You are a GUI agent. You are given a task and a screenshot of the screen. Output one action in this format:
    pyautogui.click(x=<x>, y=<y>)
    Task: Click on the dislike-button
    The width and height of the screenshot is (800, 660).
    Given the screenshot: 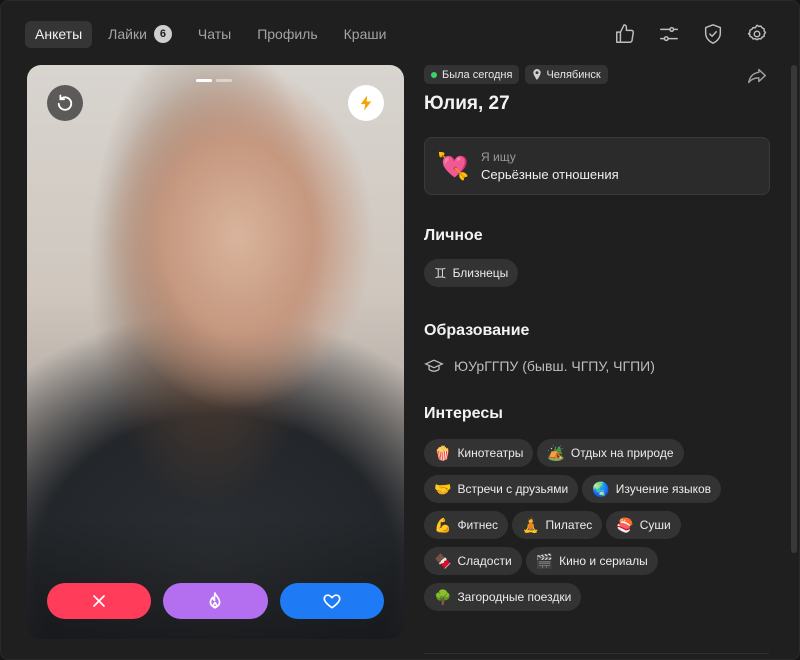 What is the action you would take?
    pyautogui.click(x=99, y=601)
    